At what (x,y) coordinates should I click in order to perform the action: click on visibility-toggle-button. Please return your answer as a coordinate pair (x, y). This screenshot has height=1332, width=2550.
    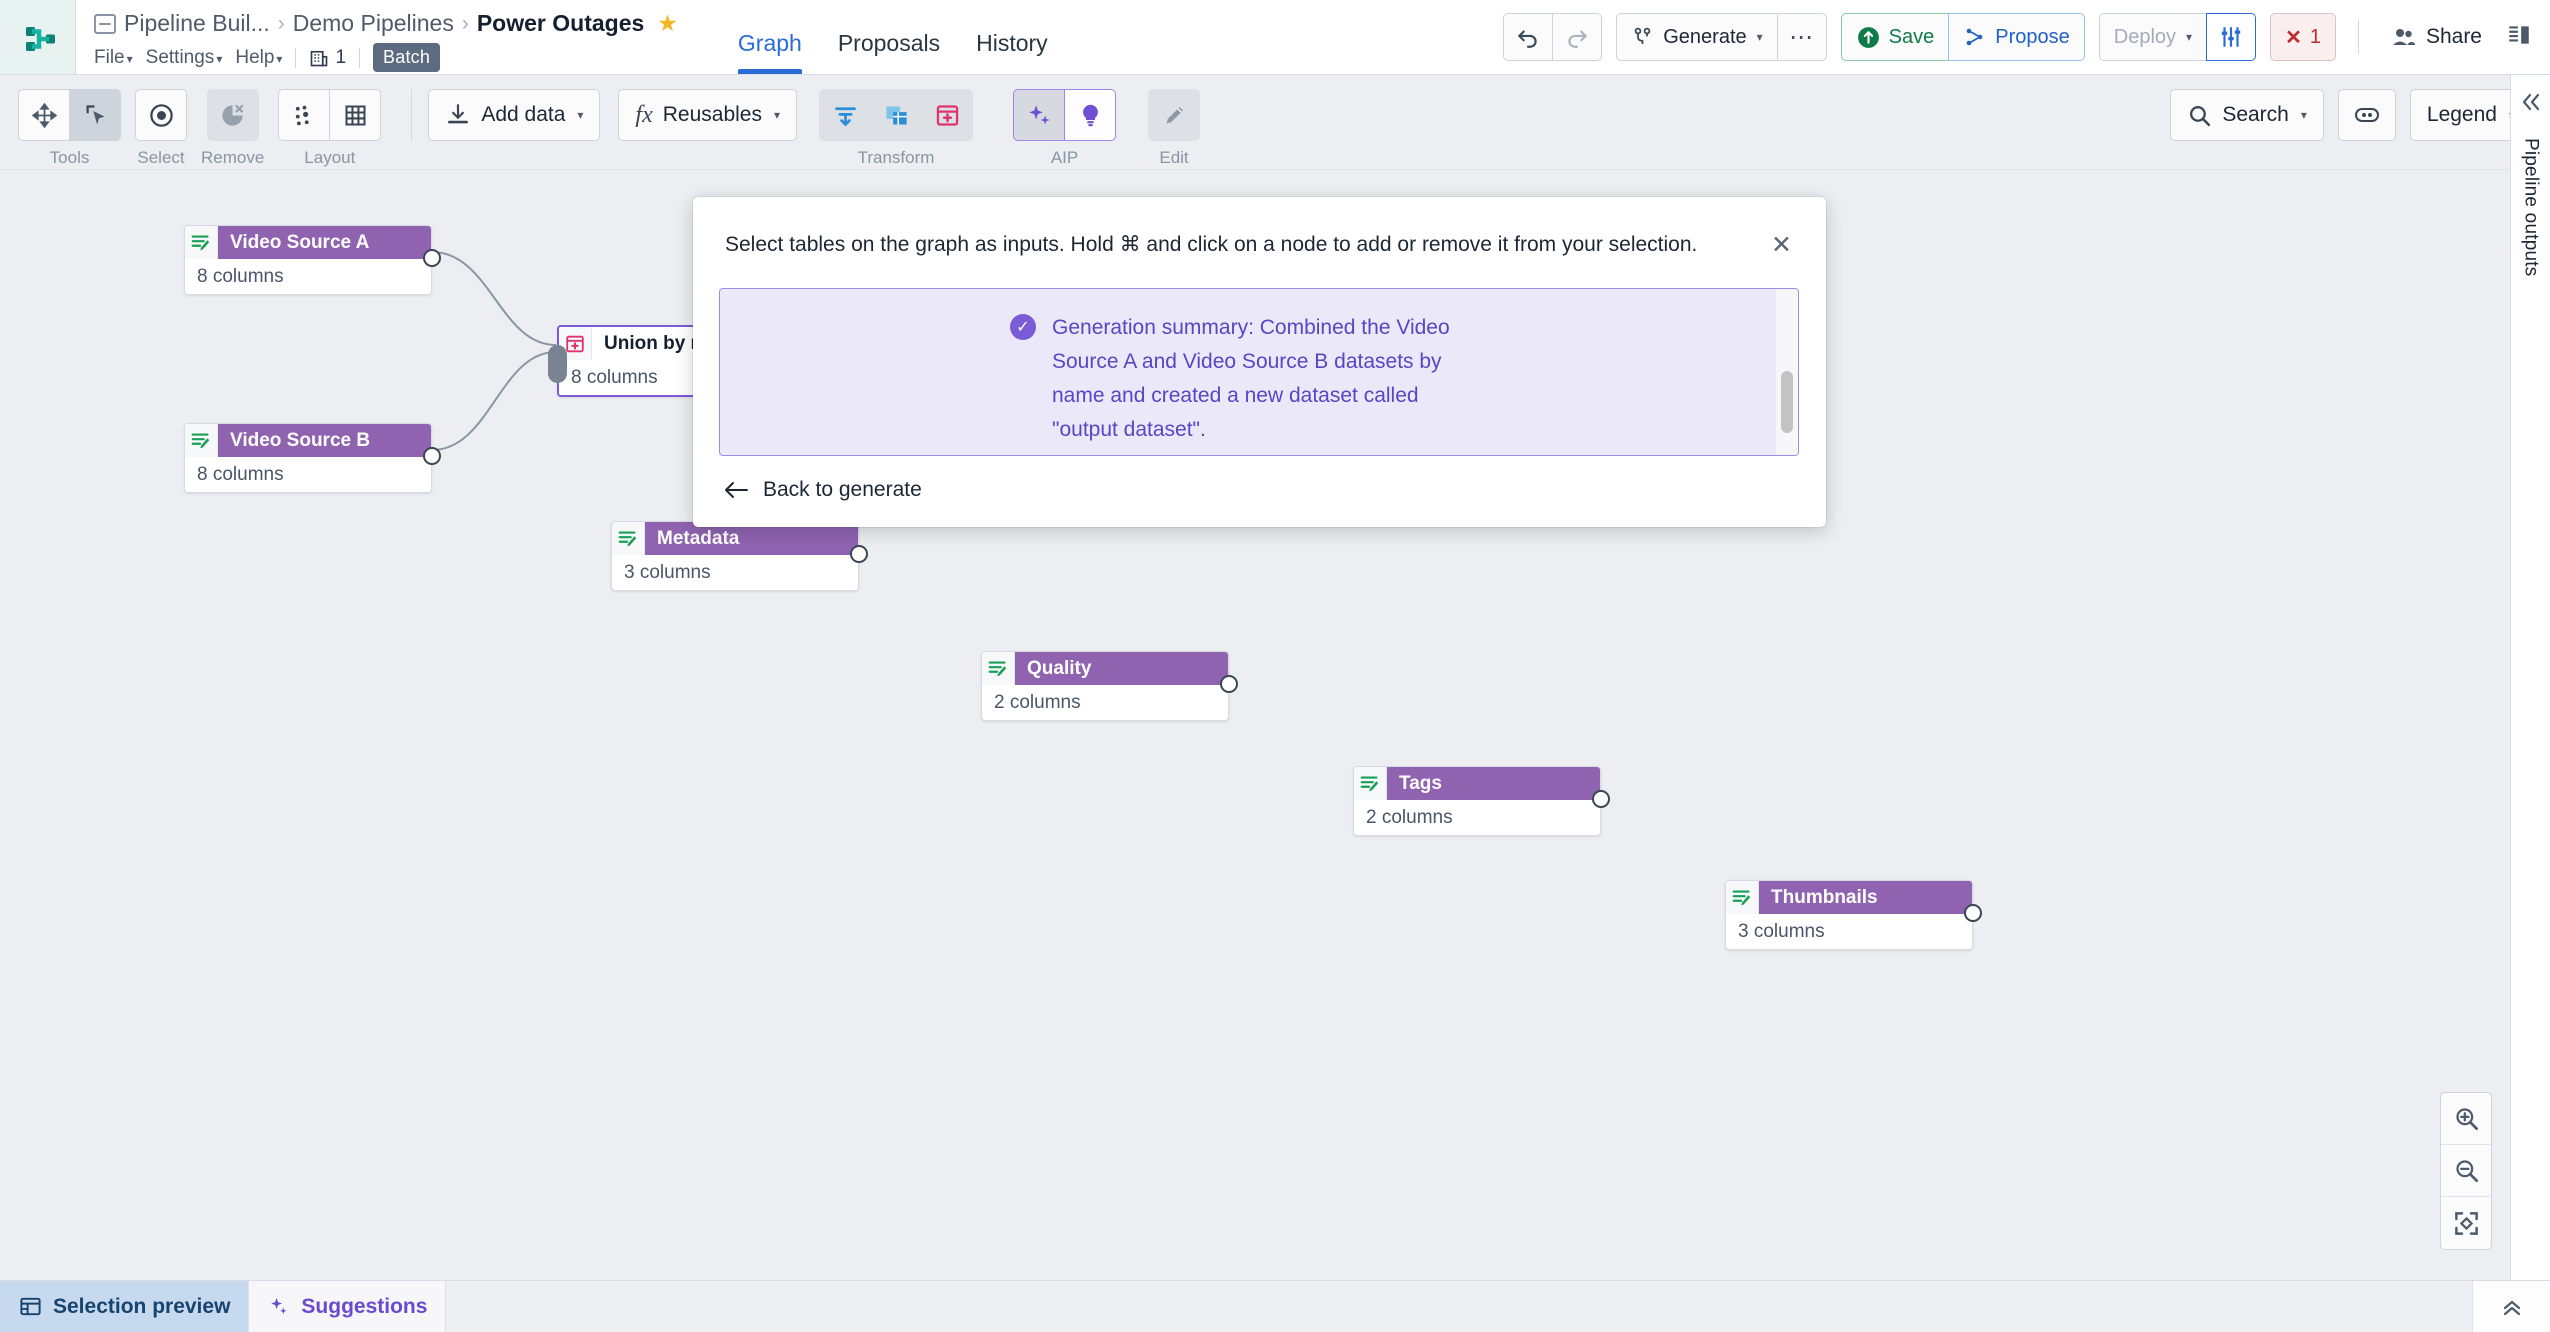
    Looking at the image, I should click on (2366, 115).